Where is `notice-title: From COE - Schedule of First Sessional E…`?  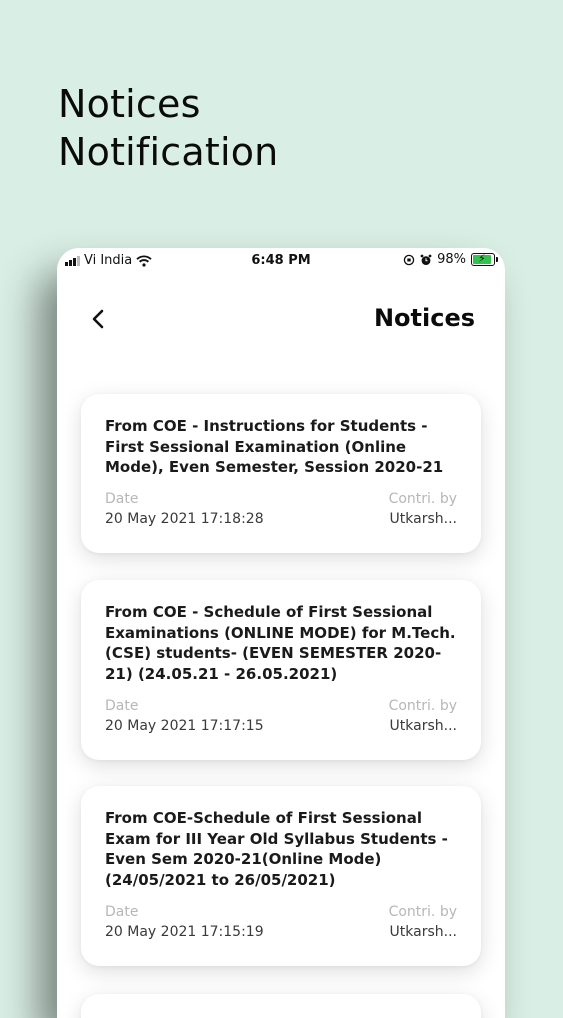 notice-title: From COE - Schedule of First Sessional E… is located at coordinates (280, 643).